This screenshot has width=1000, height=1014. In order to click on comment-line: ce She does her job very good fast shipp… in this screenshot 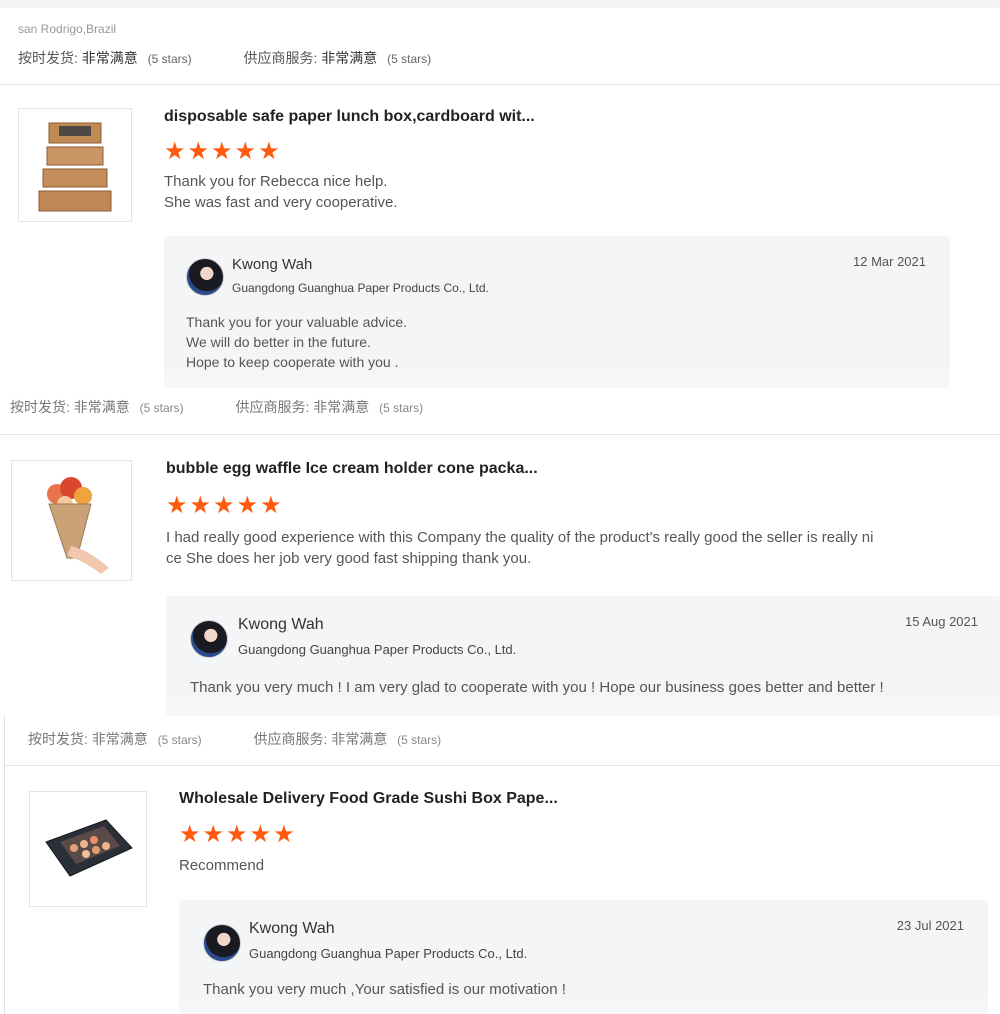, I will do `click(349, 558)`.